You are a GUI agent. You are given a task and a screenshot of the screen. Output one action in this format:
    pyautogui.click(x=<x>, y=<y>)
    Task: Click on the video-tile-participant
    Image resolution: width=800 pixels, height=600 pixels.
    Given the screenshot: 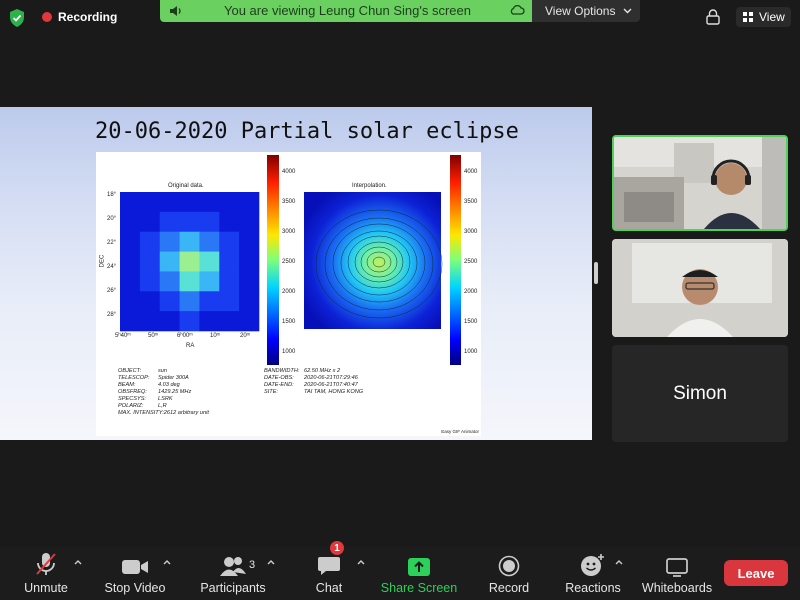 What is the action you would take?
    pyautogui.click(x=700, y=288)
    